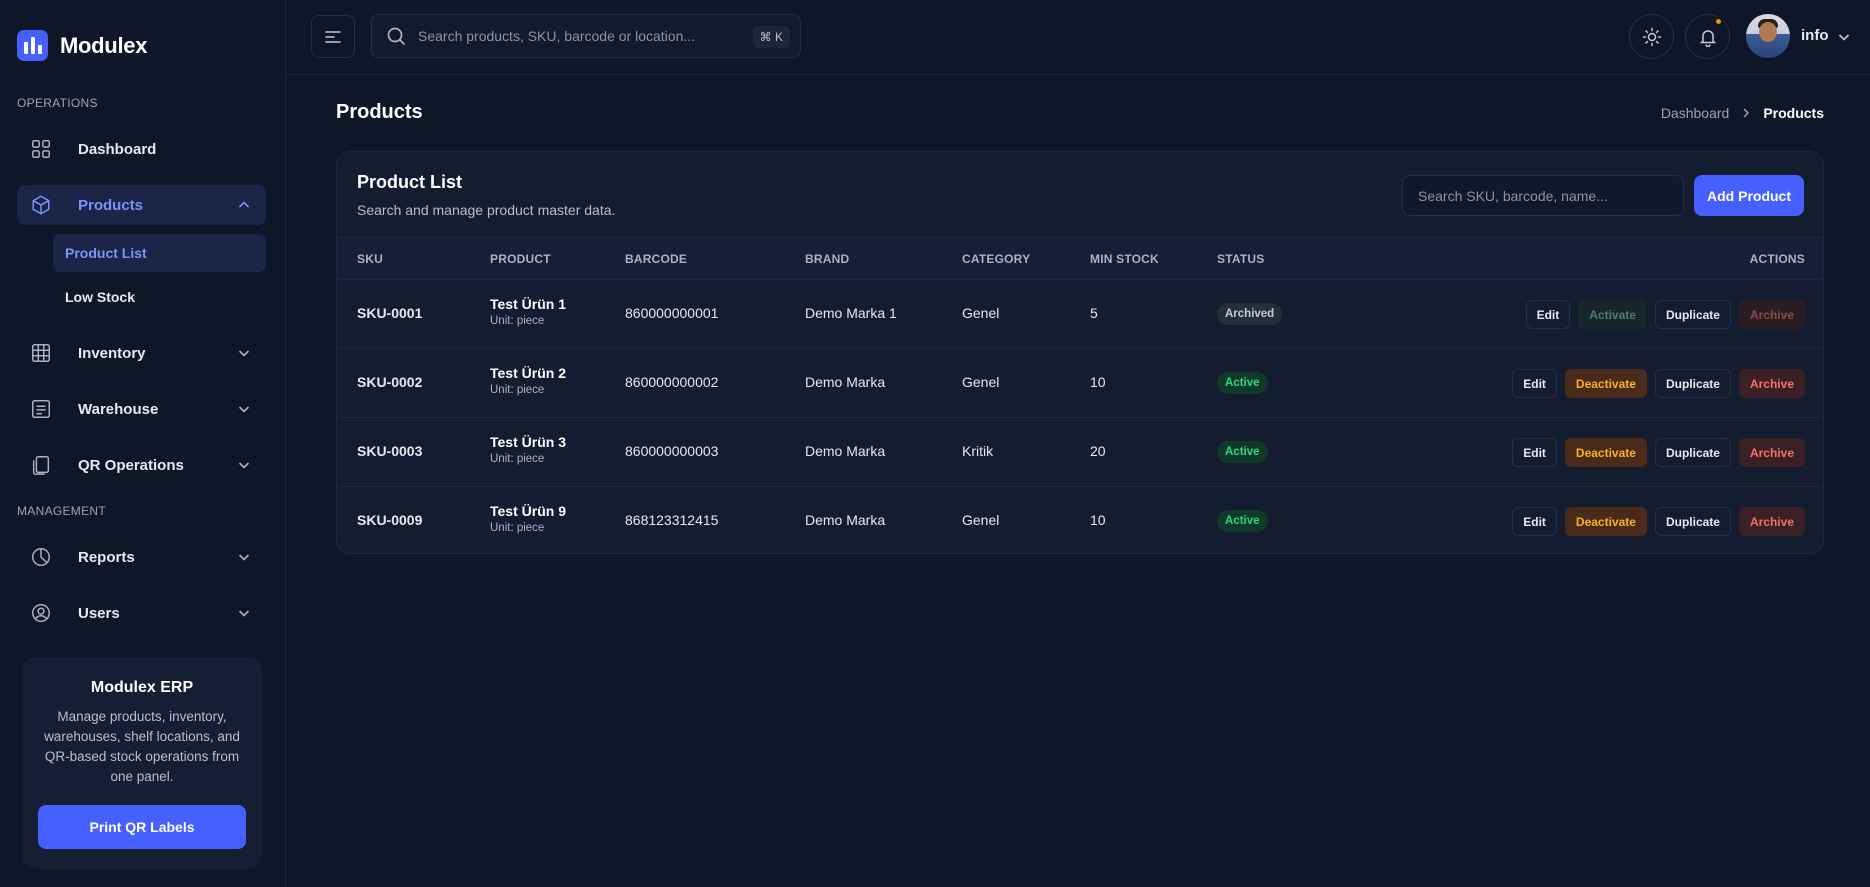 The width and height of the screenshot is (1870, 887). Describe the element at coordinates (142, 827) in the screenshot. I see `print-qr-labels-button: Print QR Labels` at that location.